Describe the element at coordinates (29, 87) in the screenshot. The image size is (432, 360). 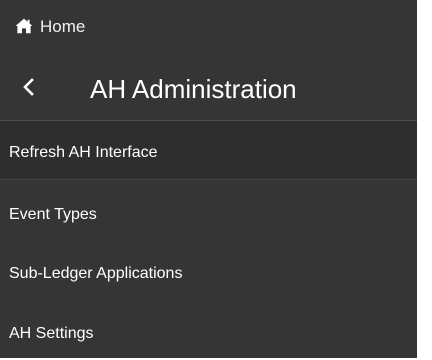
I see `chevron-left-icon` at that location.